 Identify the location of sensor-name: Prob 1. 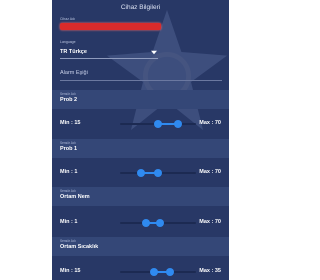
(69, 149).